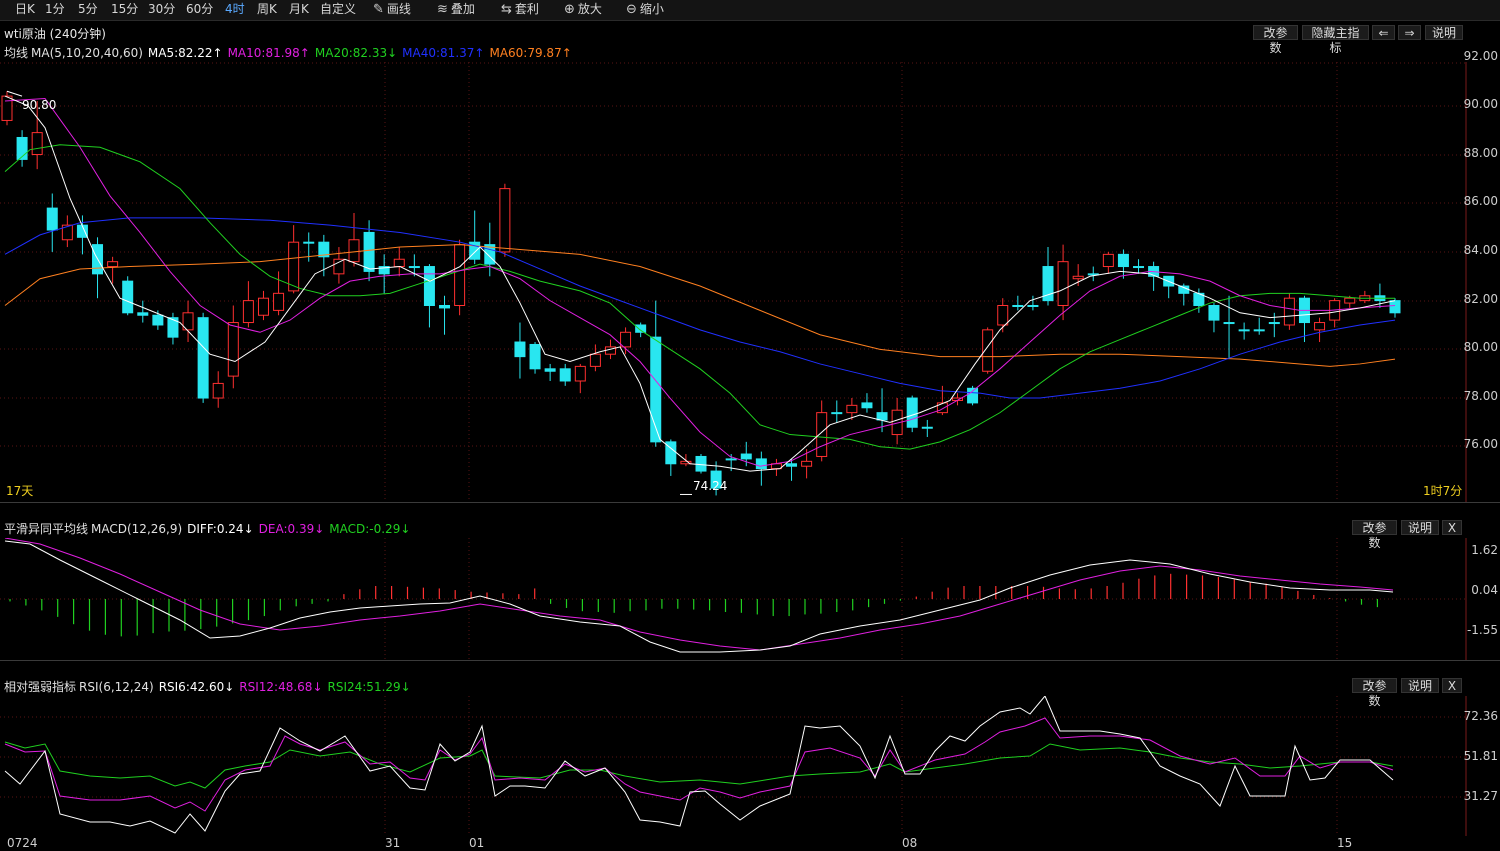 The width and height of the screenshot is (1500, 851). What do you see at coordinates (1335, 40) in the screenshot?
I see `hide-main-indicator-button: 隐藏主指标` at bounding box center [1335, 40].